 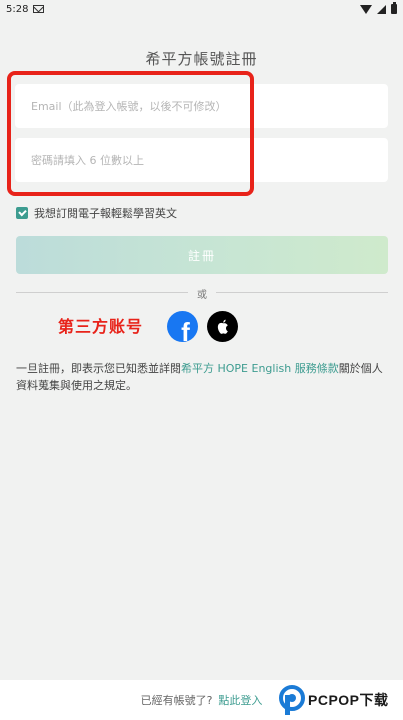 I want to click on signup-button: 註冊, so click(x=202, y=255).